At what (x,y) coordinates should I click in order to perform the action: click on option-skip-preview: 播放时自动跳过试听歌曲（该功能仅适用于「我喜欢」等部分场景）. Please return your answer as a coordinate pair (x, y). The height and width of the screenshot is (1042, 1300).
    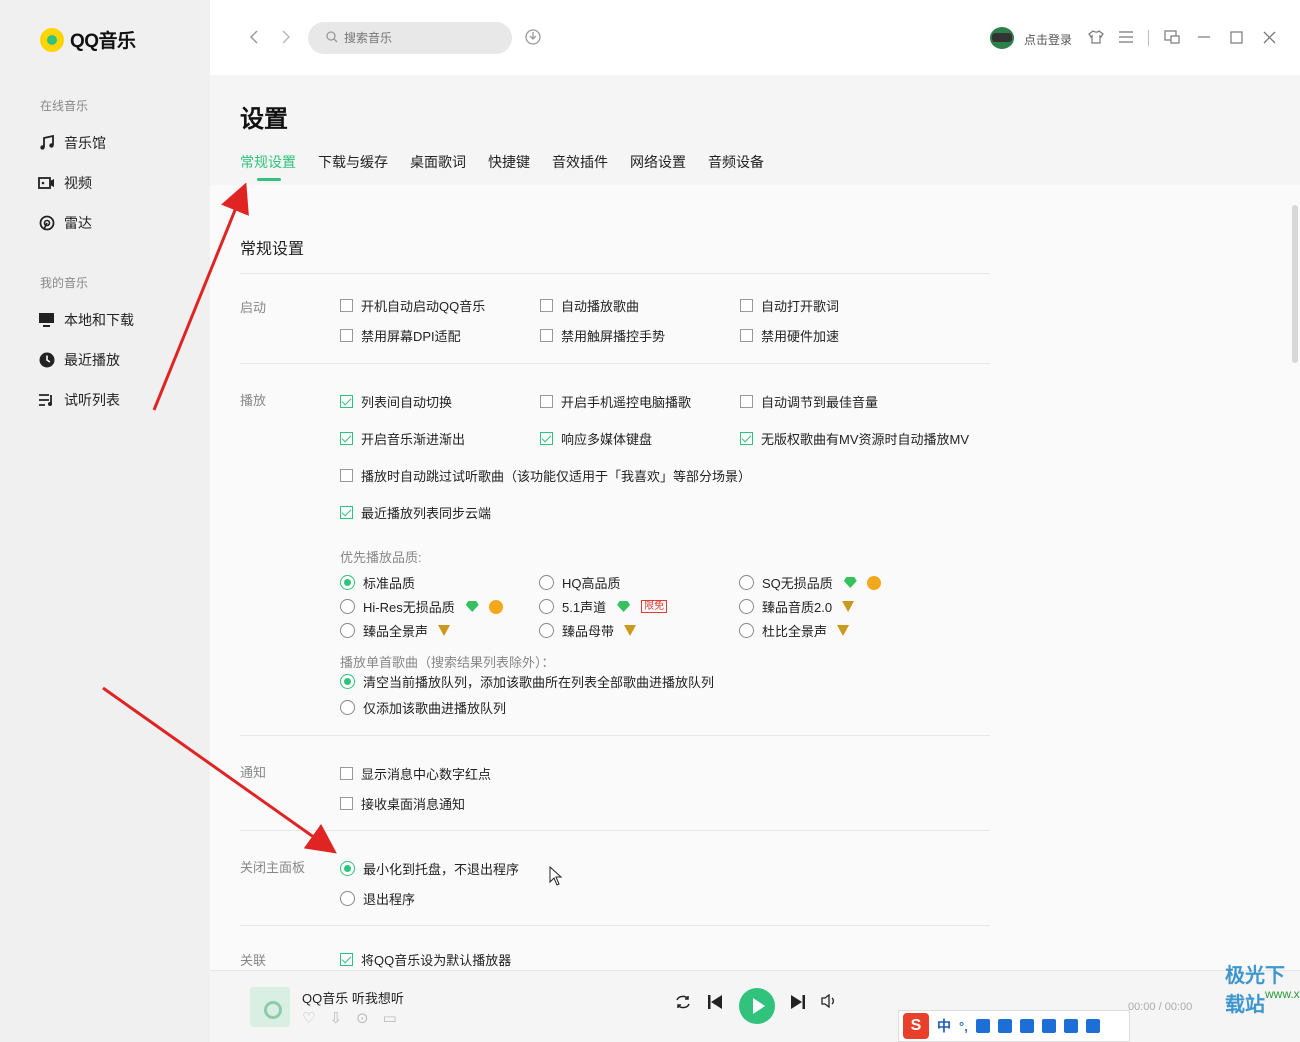
    Looking at the image, I should click on (545, 475).